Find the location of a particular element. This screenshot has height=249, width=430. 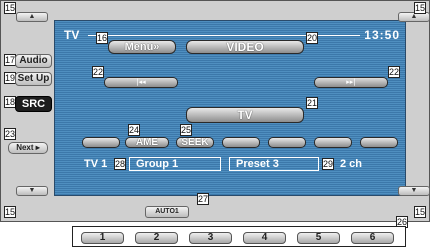

callout-22-left: 22 is located at coordinates (98, 72).